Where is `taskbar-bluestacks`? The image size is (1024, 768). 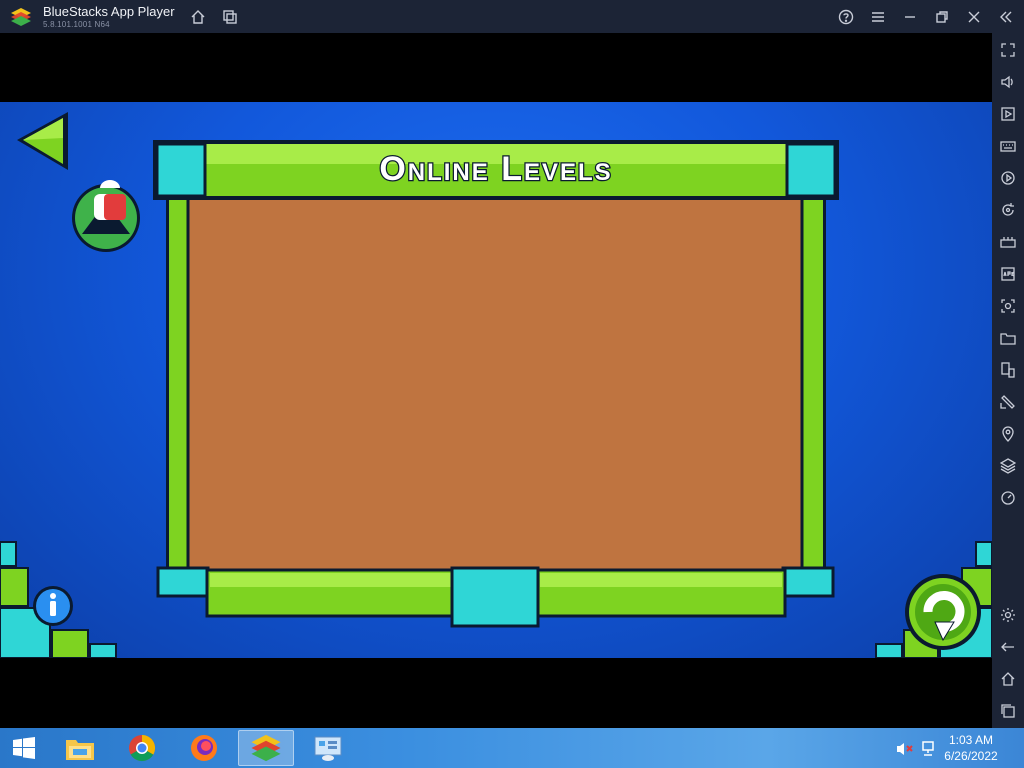 taskbar-bluestacks is located at coordinates (266, 748).